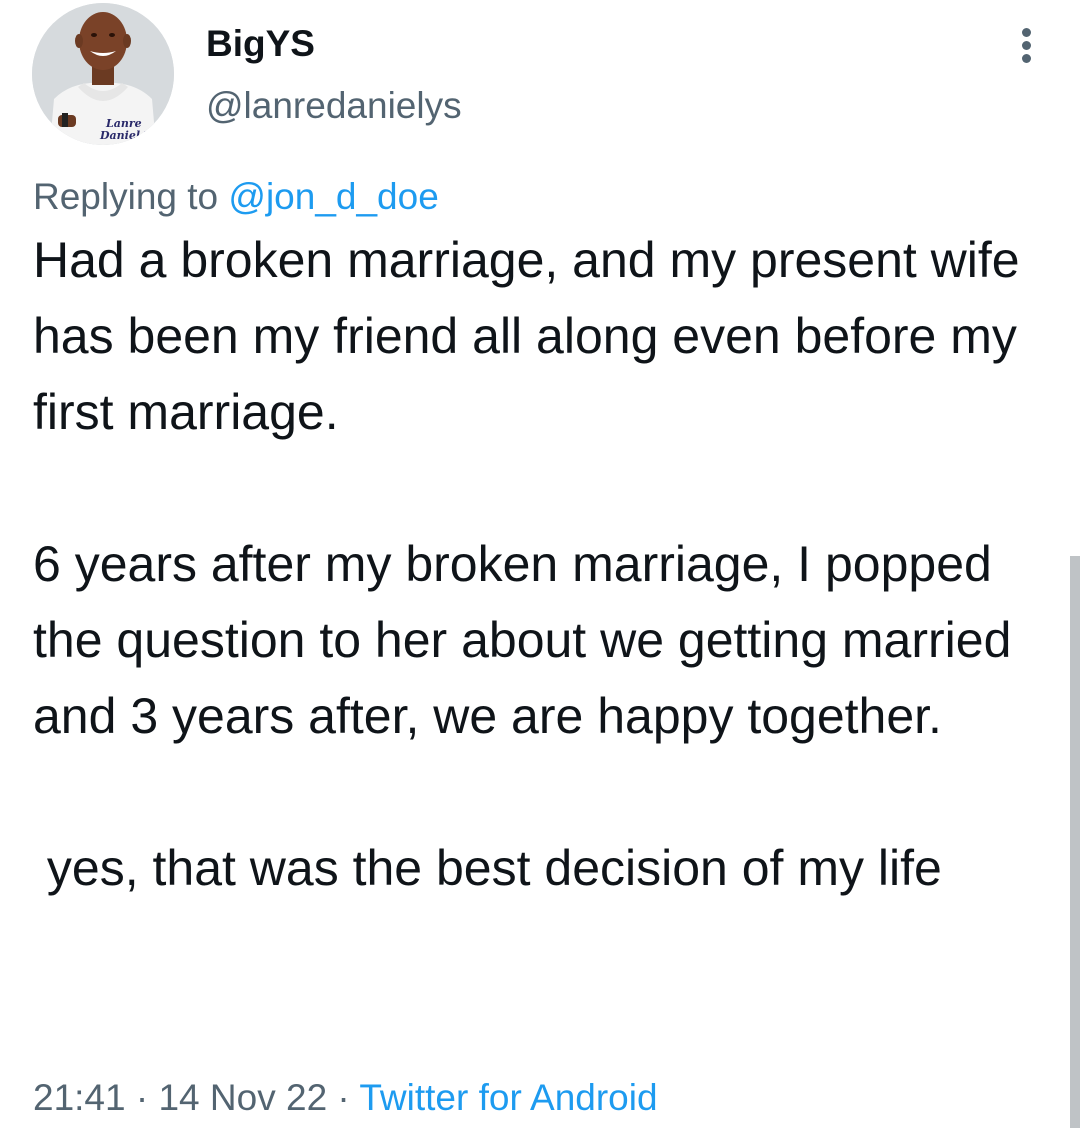 The width and height of the screenshot is (1080, 1128). I want to click on author-display-name: BigYS, so click(260, 44).